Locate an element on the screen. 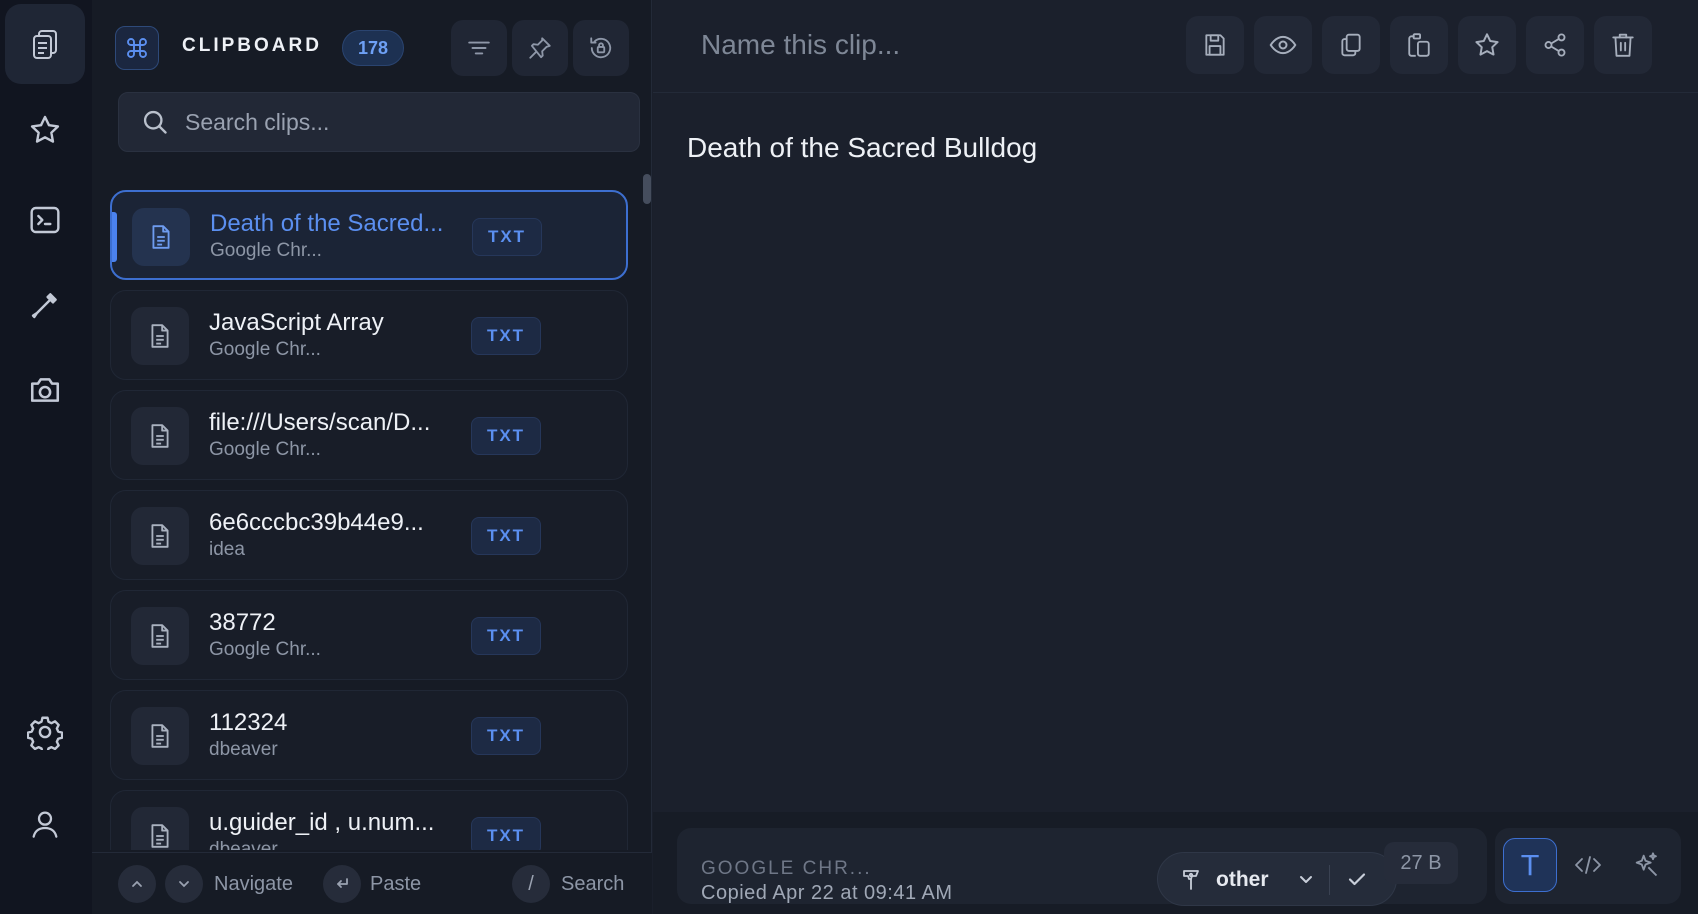 The height and width of the screenshot is (914, 1698). share-icon is located at coordinates (1555, 45).